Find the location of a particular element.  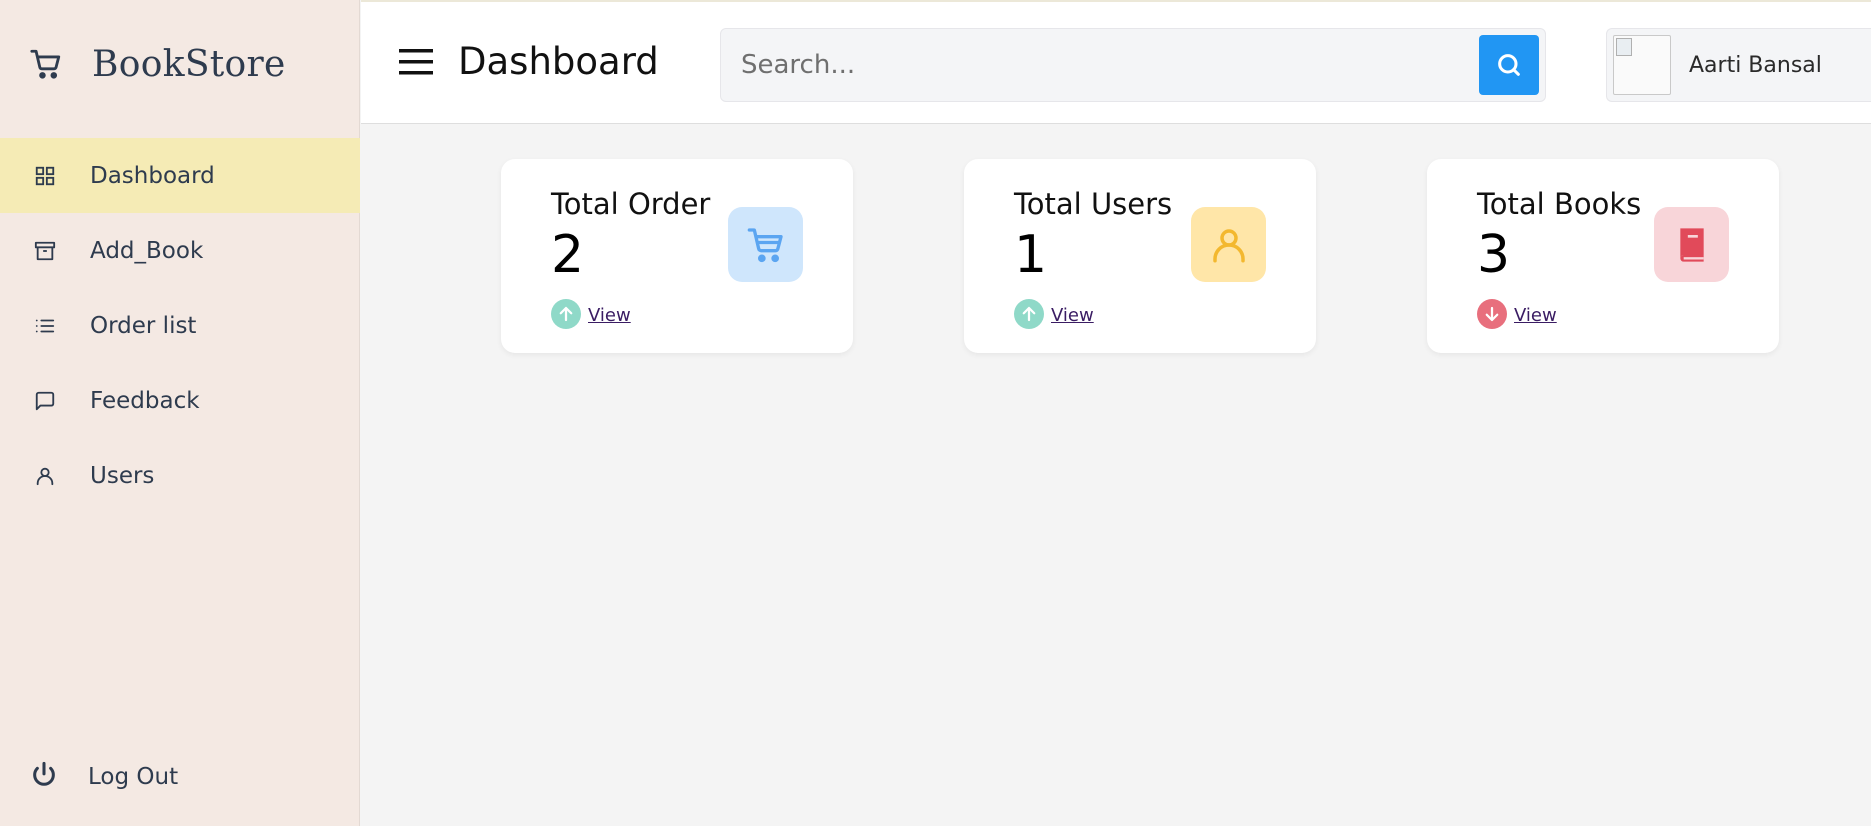

sidebar-item-label: Add_Book is located at coordinates (147, 250).